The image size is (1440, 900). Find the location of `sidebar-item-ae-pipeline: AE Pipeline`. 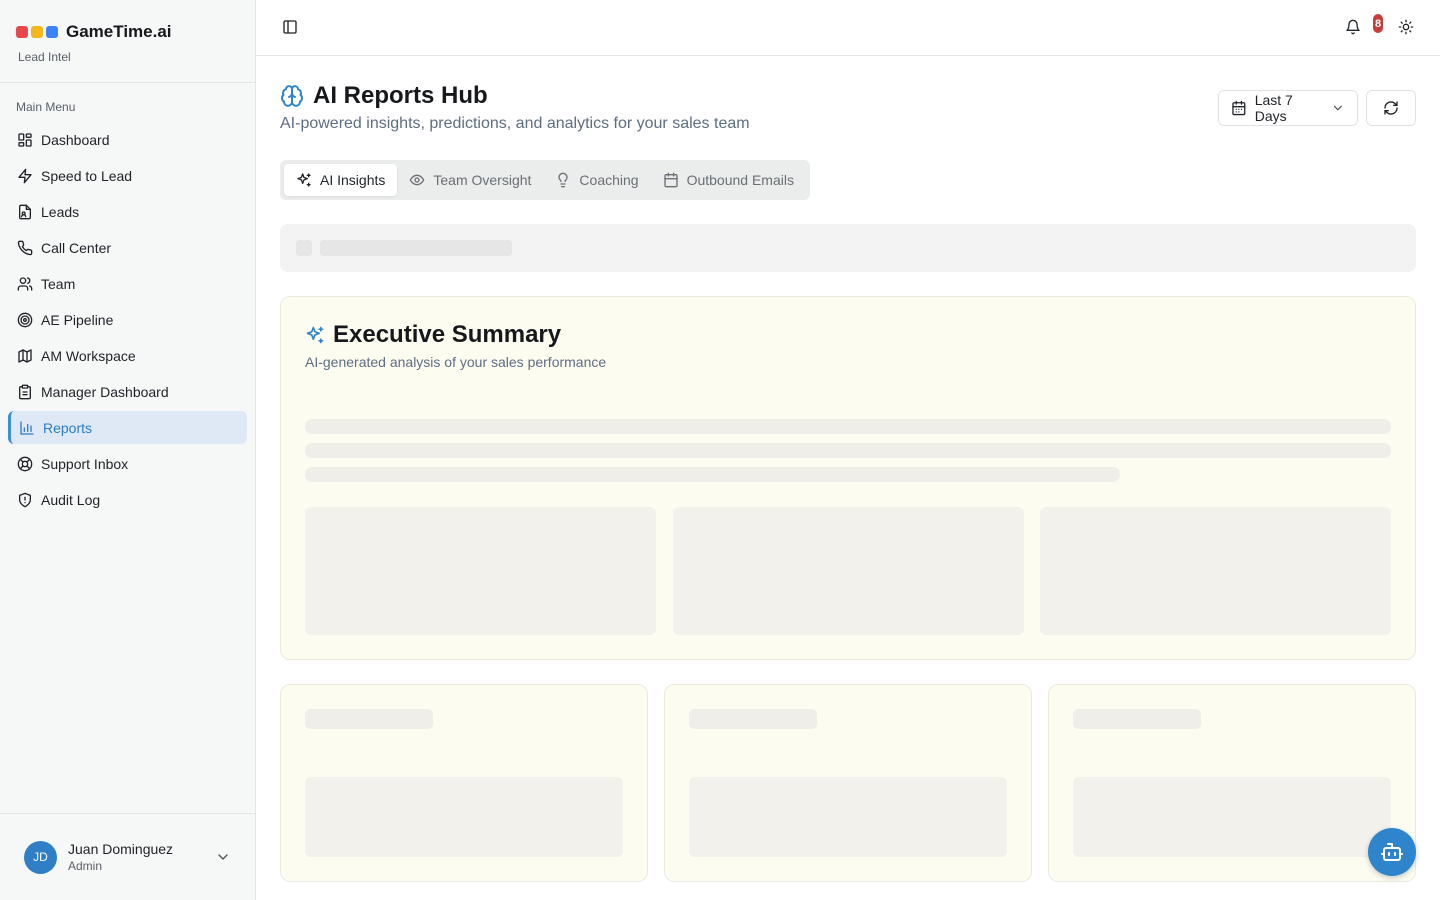

sidebar-item-ae-pipeline: AE Pipeline is located at coordinates (127, 319).